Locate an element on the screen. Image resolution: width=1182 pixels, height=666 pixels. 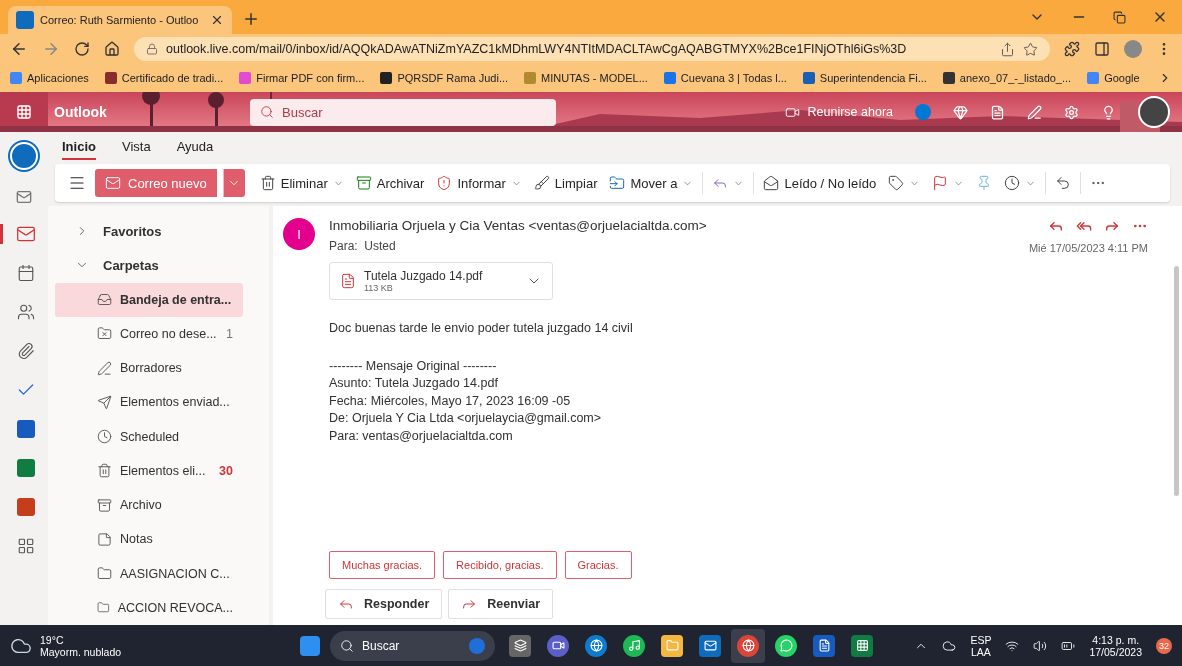
taskbar-app-button is located at coordinates (748, 645).